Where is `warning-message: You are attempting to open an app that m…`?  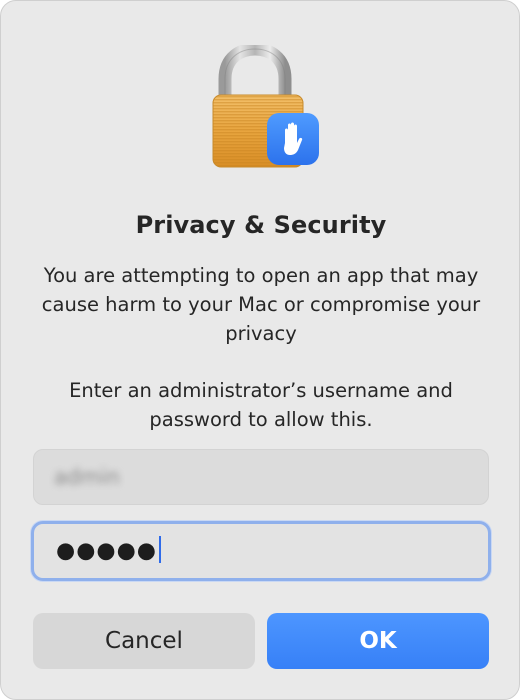
warning-message: You are attempting to open an app that m… is located at coordinates (261, 304).